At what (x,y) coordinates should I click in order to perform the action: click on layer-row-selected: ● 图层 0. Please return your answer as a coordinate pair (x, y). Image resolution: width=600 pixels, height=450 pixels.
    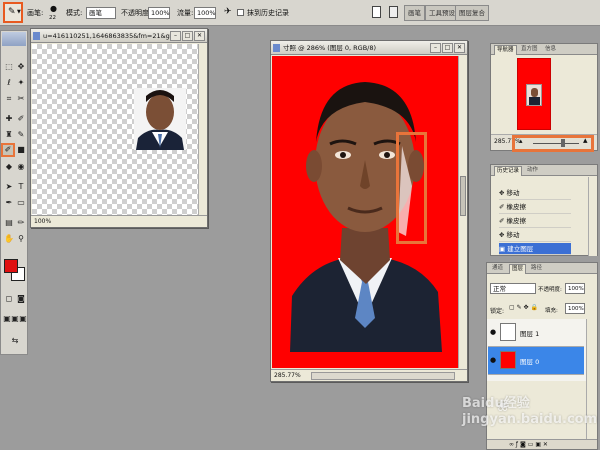
    Looking at the image, I should click on (536, 361).